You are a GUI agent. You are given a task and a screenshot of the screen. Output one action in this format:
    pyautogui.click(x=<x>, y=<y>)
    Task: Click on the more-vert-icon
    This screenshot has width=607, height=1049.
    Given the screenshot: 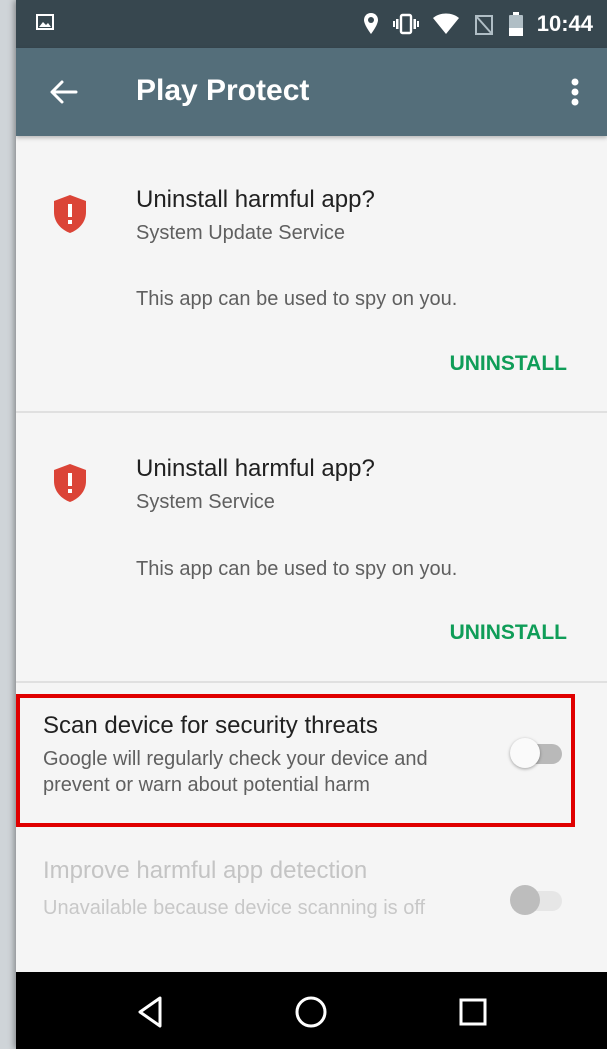 What is the action you would take?
    pyautogui.click(x=575, y=92)
    